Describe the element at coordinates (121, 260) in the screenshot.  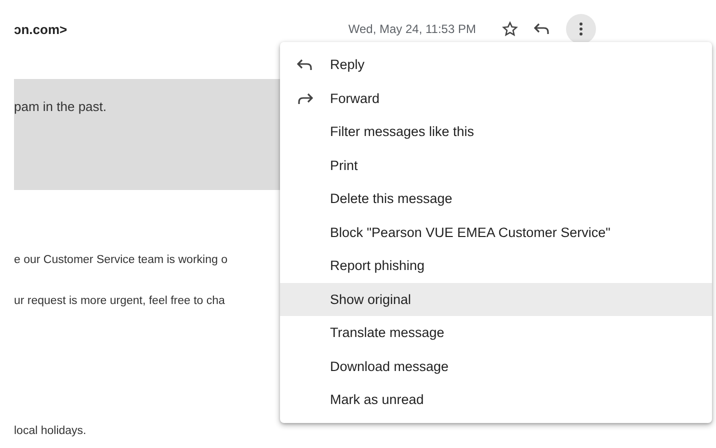
I see `body-text: e our Customer Service team is working o` at that location.